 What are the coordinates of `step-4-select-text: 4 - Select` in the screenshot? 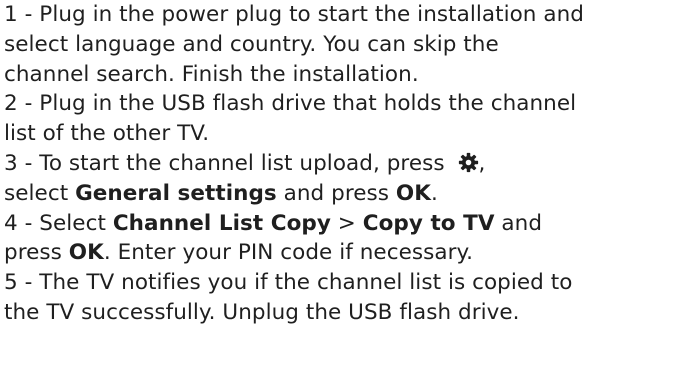 It's located at (58, 223).